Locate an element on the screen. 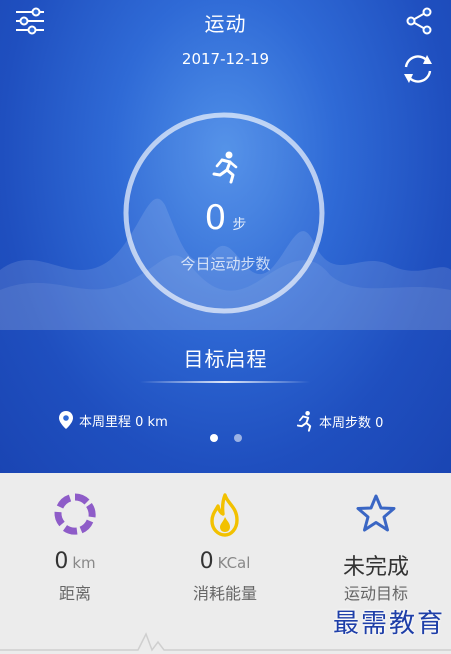 The height and width of the screenshot is (654, 451). steps-unit: 步 is located at coordinates (239, 225).